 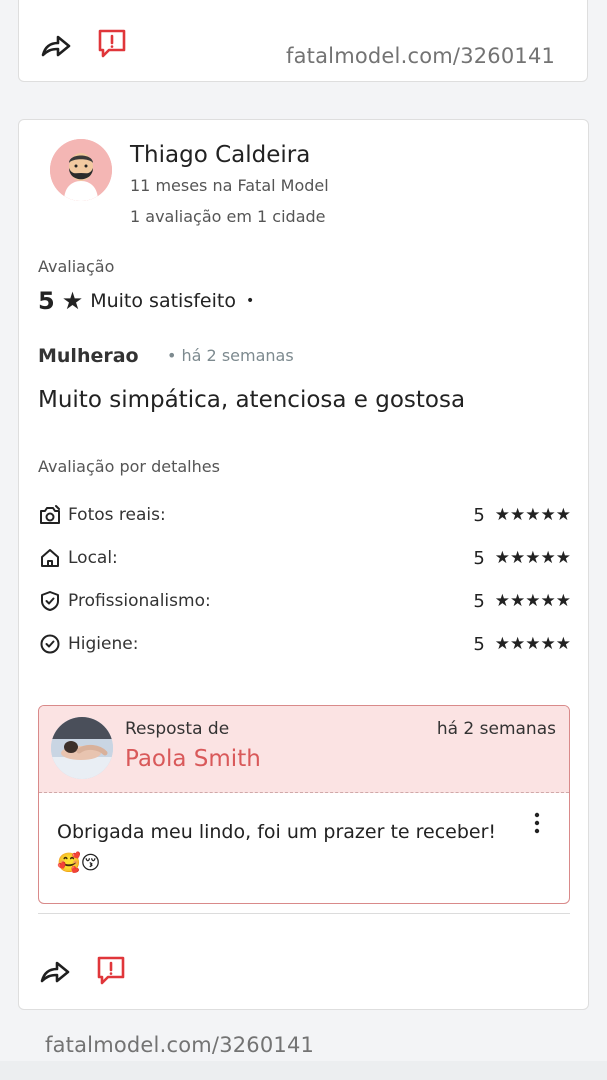 What do you see at coordinates (304, 749) in the screenshot?
I see `reply-header: Resposta de há 2 semanas Paola Smith` at bounding box center [304, 749].